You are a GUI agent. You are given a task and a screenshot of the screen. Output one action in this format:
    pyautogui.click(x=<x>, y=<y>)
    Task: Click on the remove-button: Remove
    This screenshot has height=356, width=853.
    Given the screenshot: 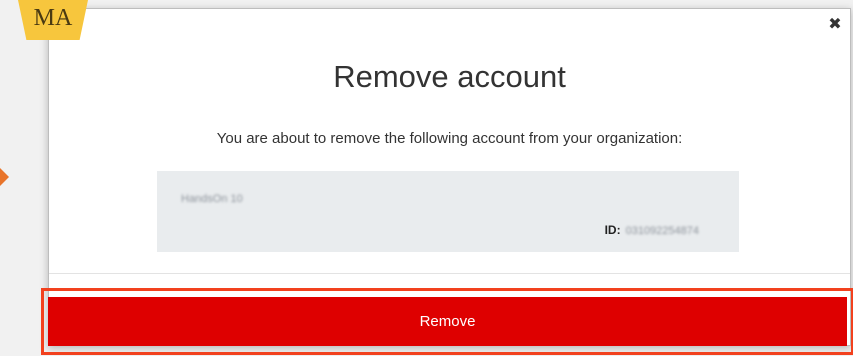 What is the action you would take?
    pyautogui.click(x=447, y=321)
    